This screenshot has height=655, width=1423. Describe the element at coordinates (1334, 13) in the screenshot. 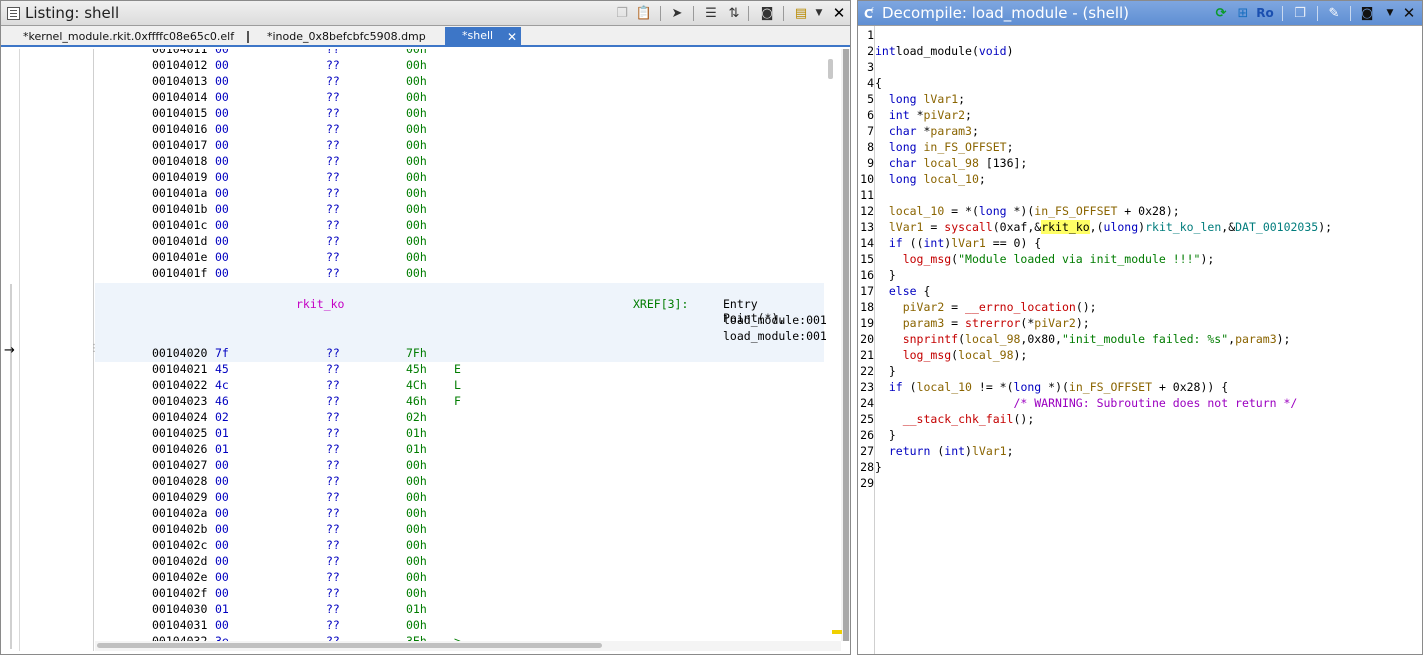

I see `edit-icon: ✎` at that location.